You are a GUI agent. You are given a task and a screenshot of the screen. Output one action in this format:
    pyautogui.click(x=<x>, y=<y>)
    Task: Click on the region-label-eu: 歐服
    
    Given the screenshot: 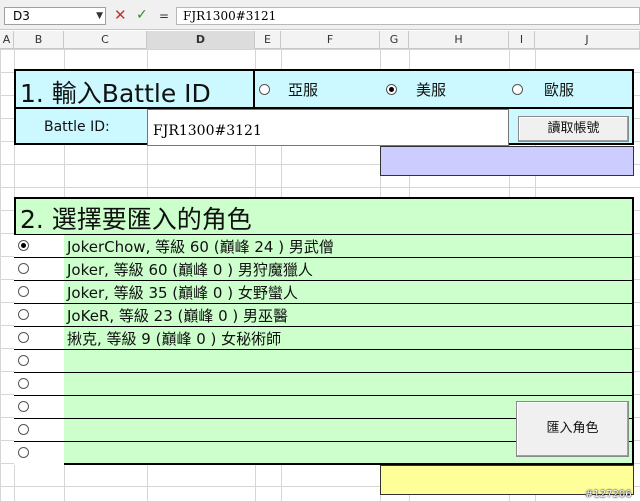 What is the action you would take?
    pyautogui.click(x=559, y=90)
    